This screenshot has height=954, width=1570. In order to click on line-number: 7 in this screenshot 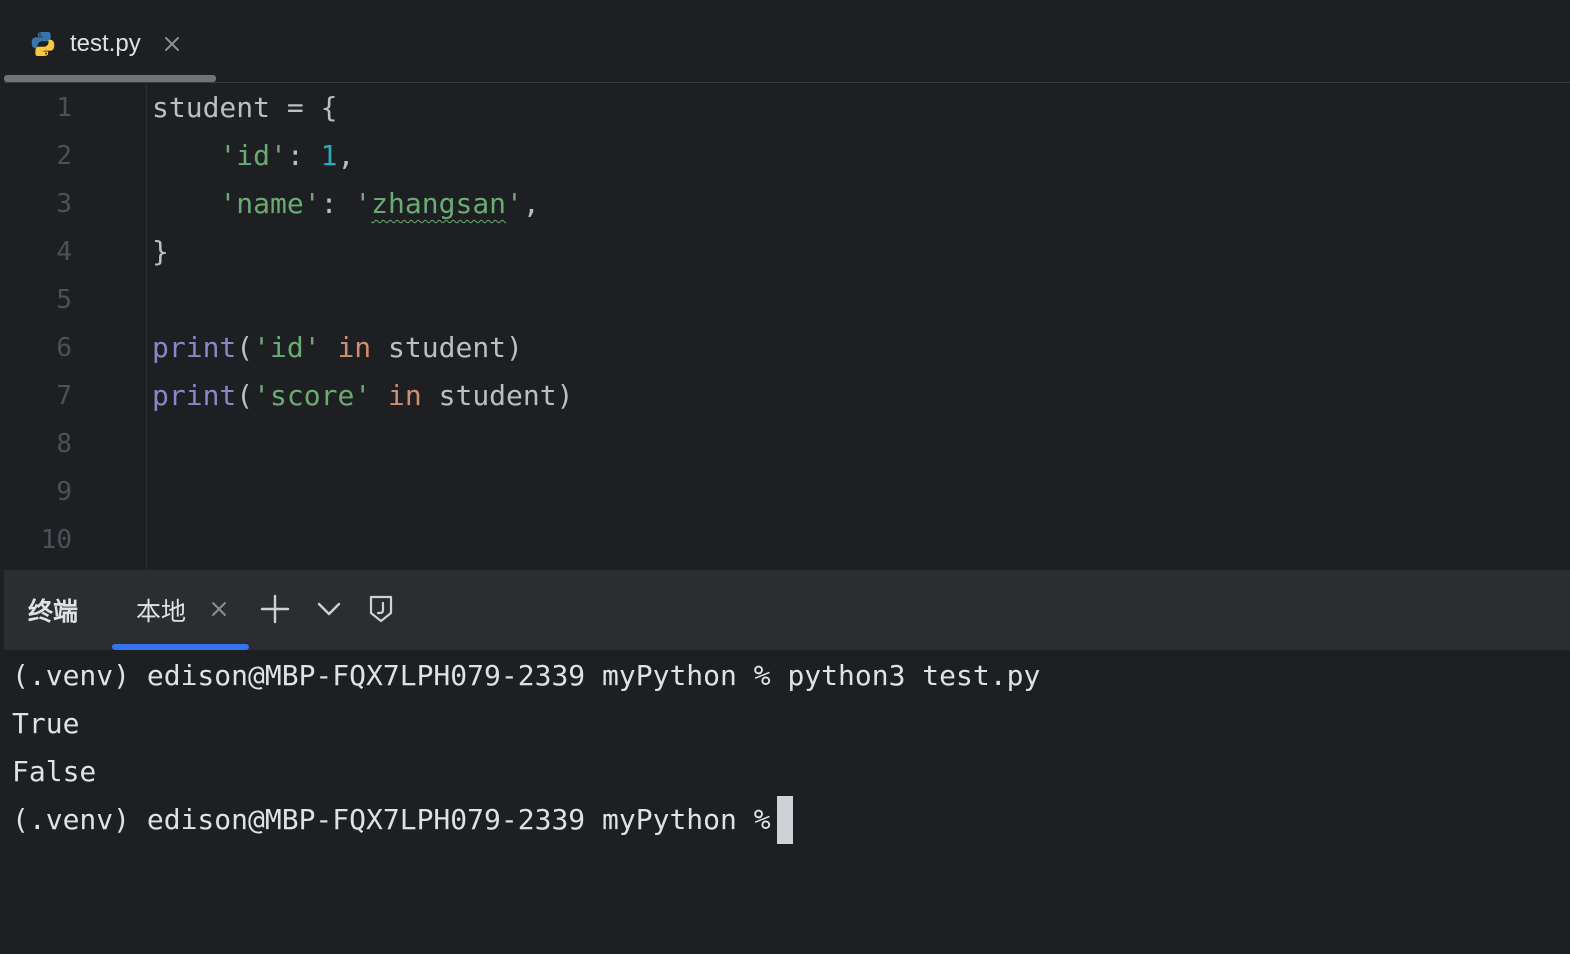, I will do `click(64, 396)`.